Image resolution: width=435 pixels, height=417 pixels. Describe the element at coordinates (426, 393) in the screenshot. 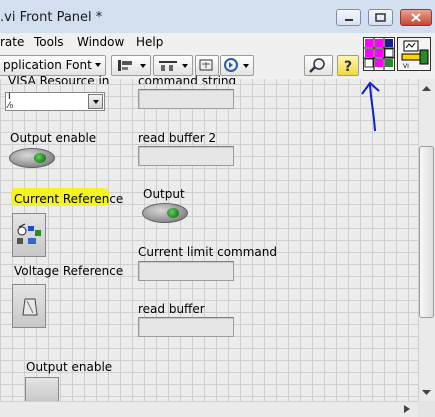

I see `scroll-down-icon` at that location.